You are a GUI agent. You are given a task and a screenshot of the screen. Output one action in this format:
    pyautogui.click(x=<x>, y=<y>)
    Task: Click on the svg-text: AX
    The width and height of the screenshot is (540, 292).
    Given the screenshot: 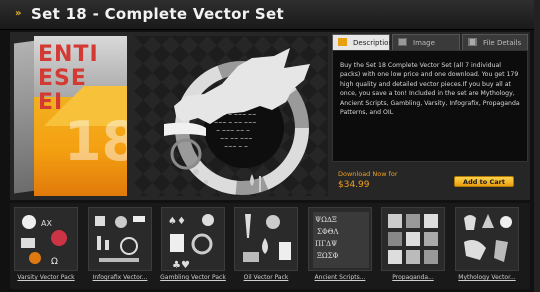 What is the action you would take?
    pyautogui.click(x=46, y=223)
    